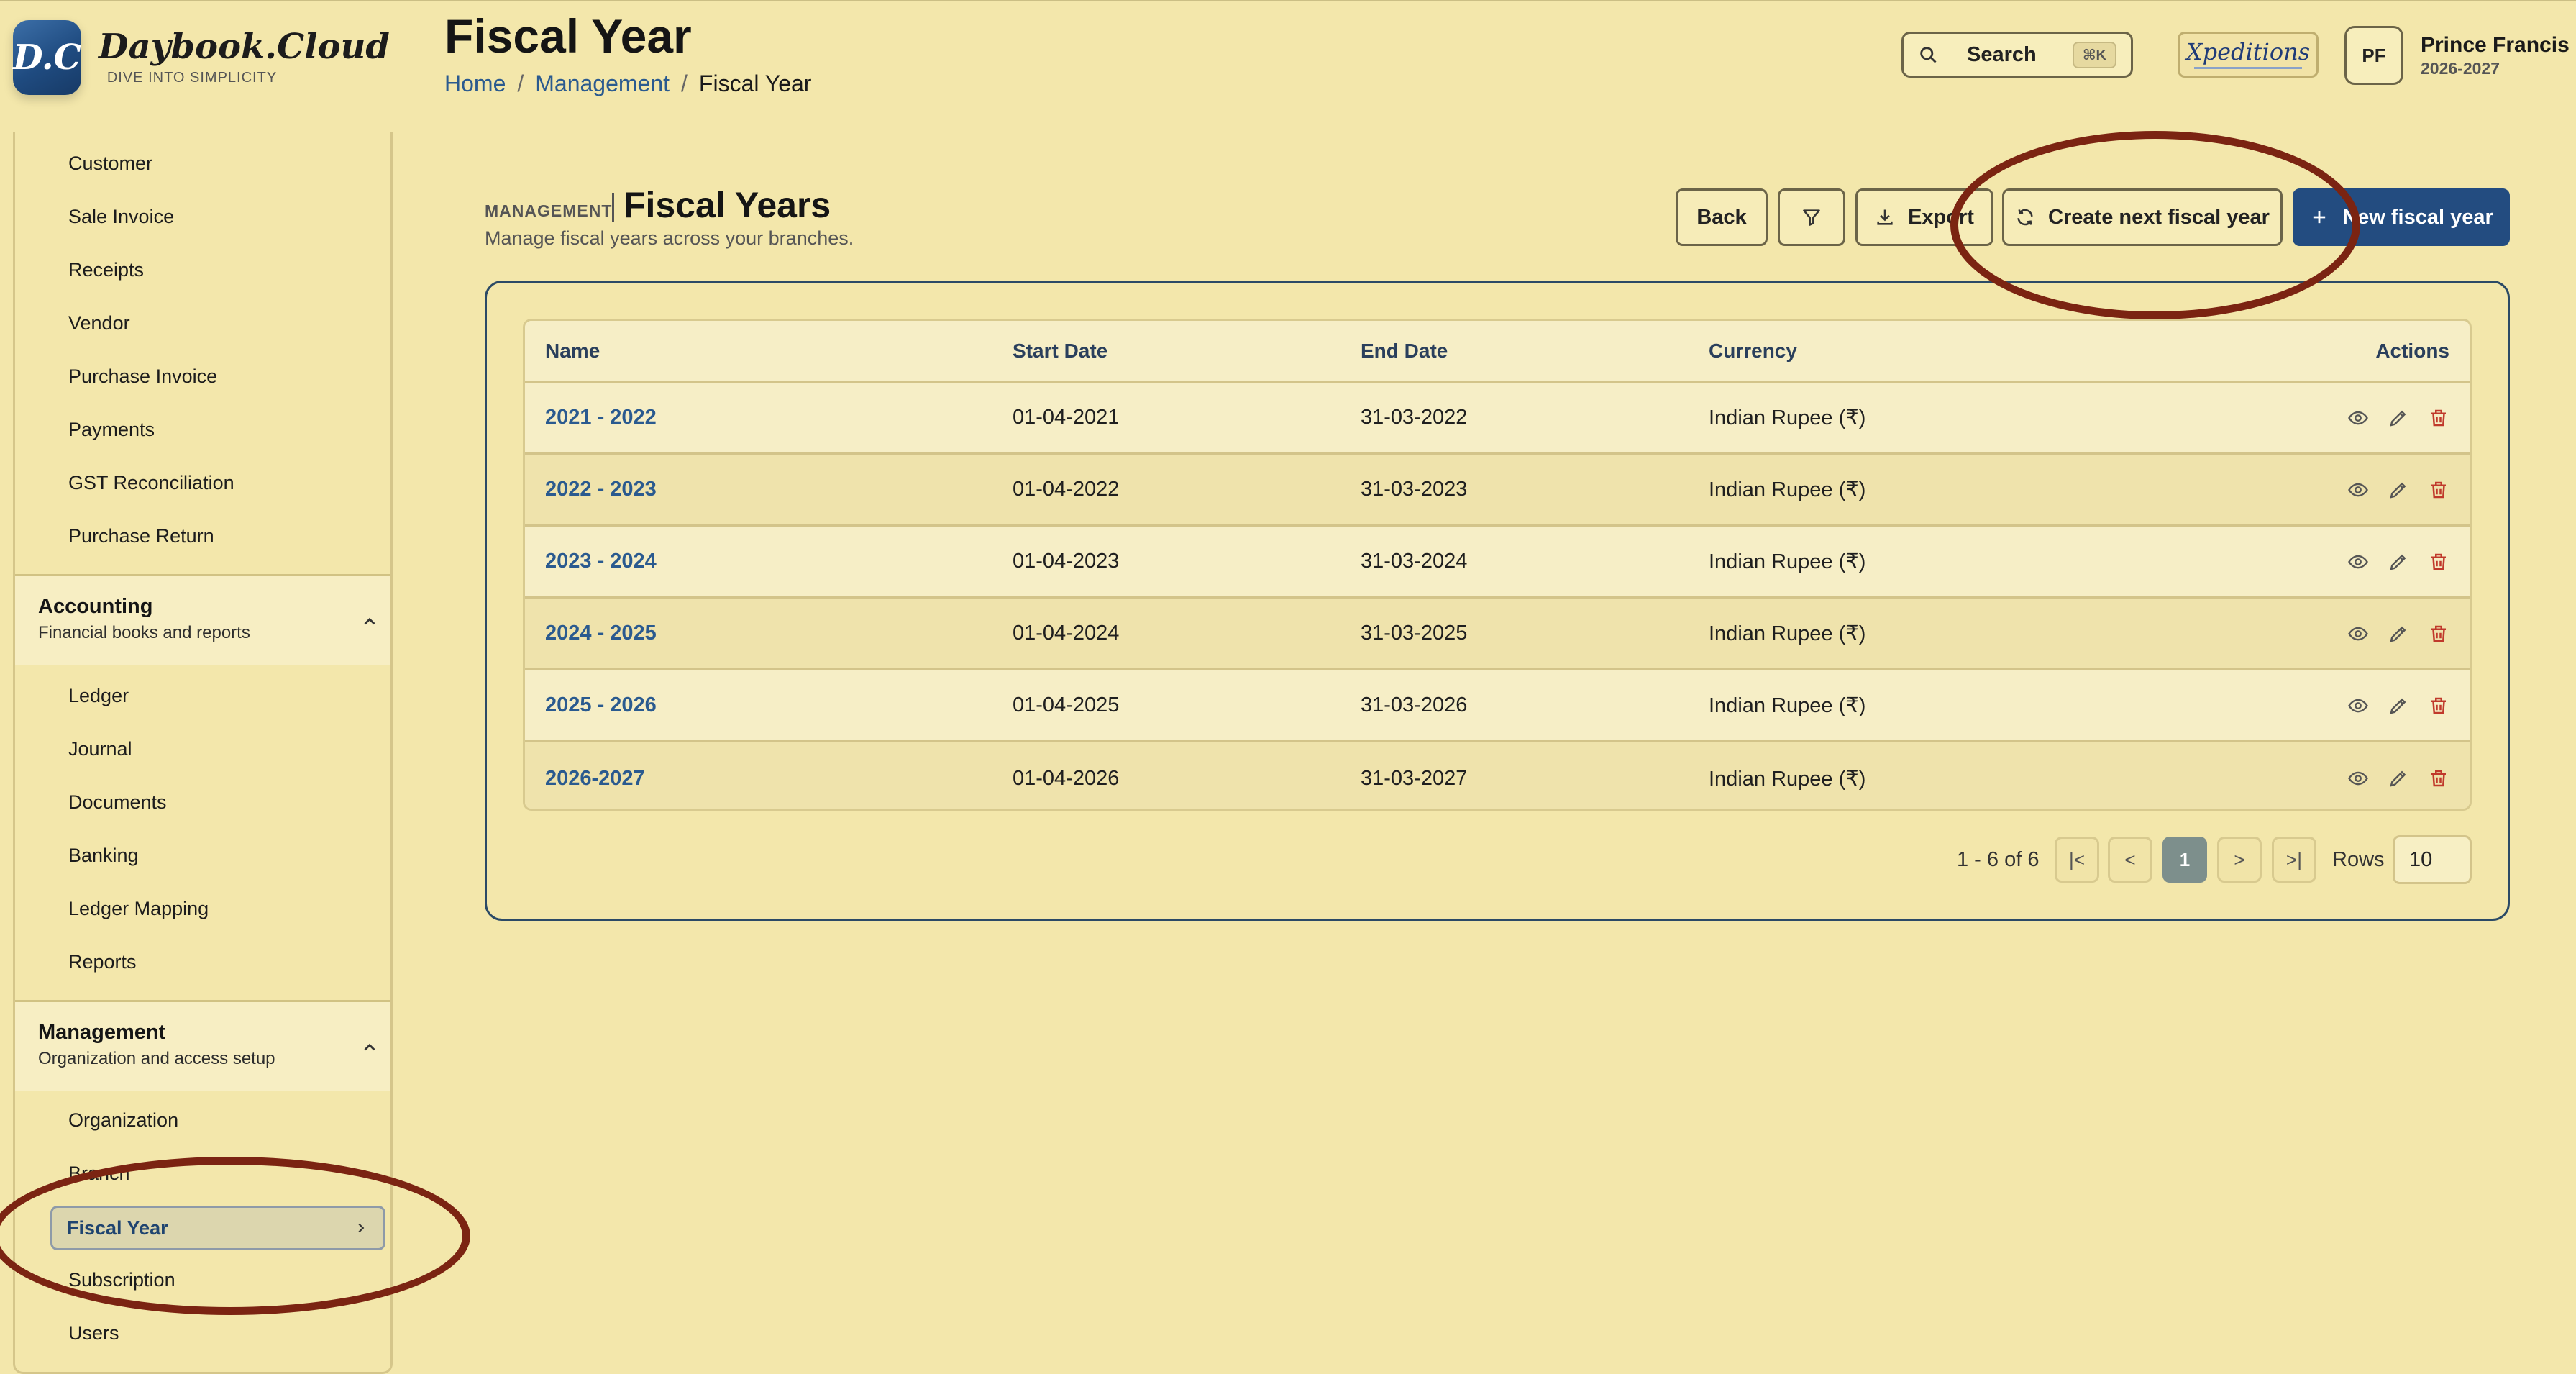 This screenshot has height=1374, width=2576. I want to click on page-1-button: 1, so click(2184, 860).